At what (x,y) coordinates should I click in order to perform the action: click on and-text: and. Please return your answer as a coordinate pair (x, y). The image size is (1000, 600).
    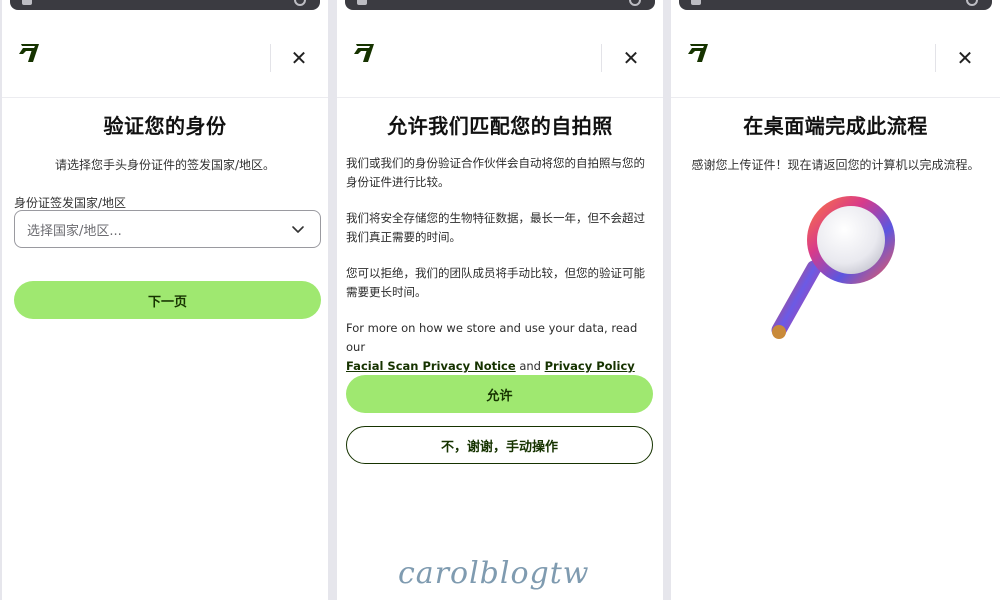
    Looking at the image, I should click on (530, 366).